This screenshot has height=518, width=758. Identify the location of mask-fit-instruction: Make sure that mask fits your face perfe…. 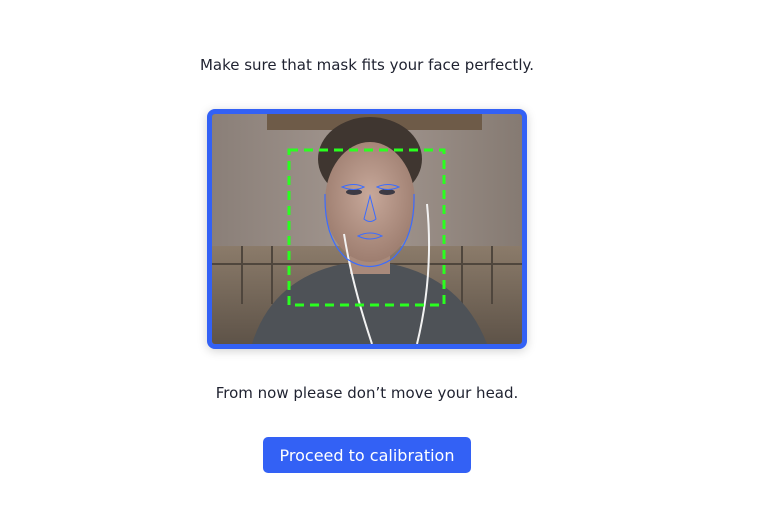
(367, 65).